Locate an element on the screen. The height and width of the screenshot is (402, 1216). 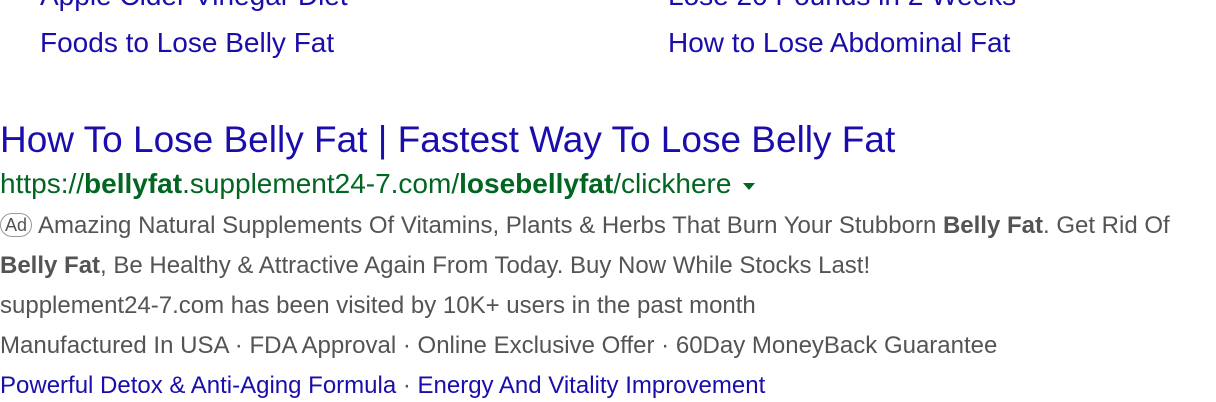
desc-text: . Get Rid Of is located at coordinates (1106, 225).